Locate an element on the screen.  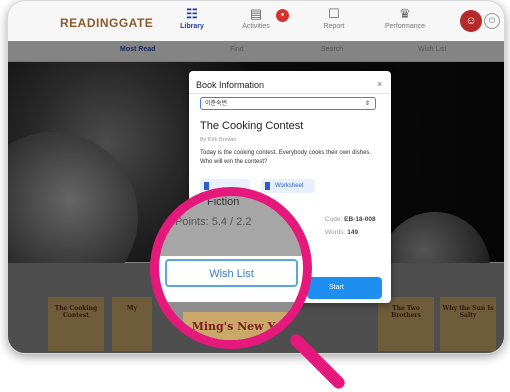
nav-label: Library is located at coordinates (192, 26).